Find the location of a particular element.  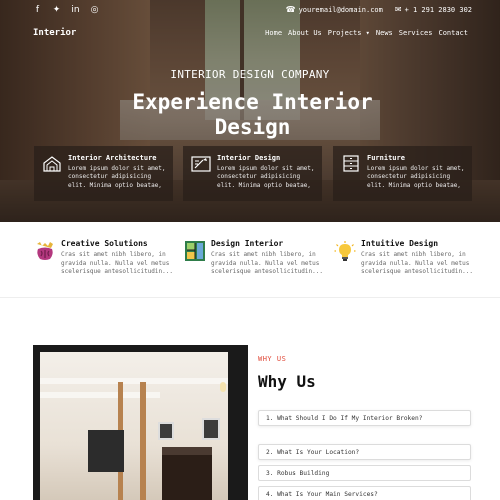

faq-item-3: 3. Robus Building is located at coordinates (364, 473).